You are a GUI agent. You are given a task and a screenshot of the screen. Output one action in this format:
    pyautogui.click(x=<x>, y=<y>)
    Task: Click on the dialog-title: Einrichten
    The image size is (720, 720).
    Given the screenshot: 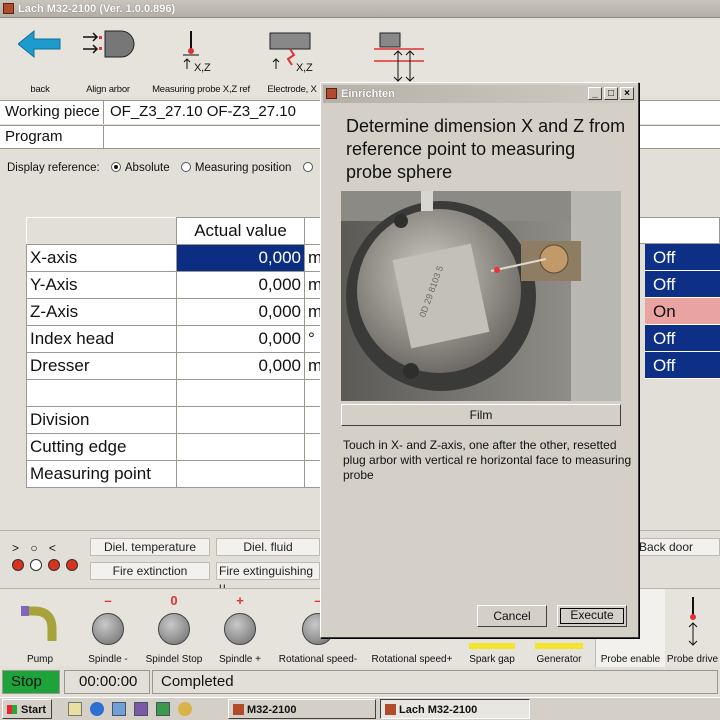 What is the action you would take?
    pyautogui.click(x=368, y=94)
    